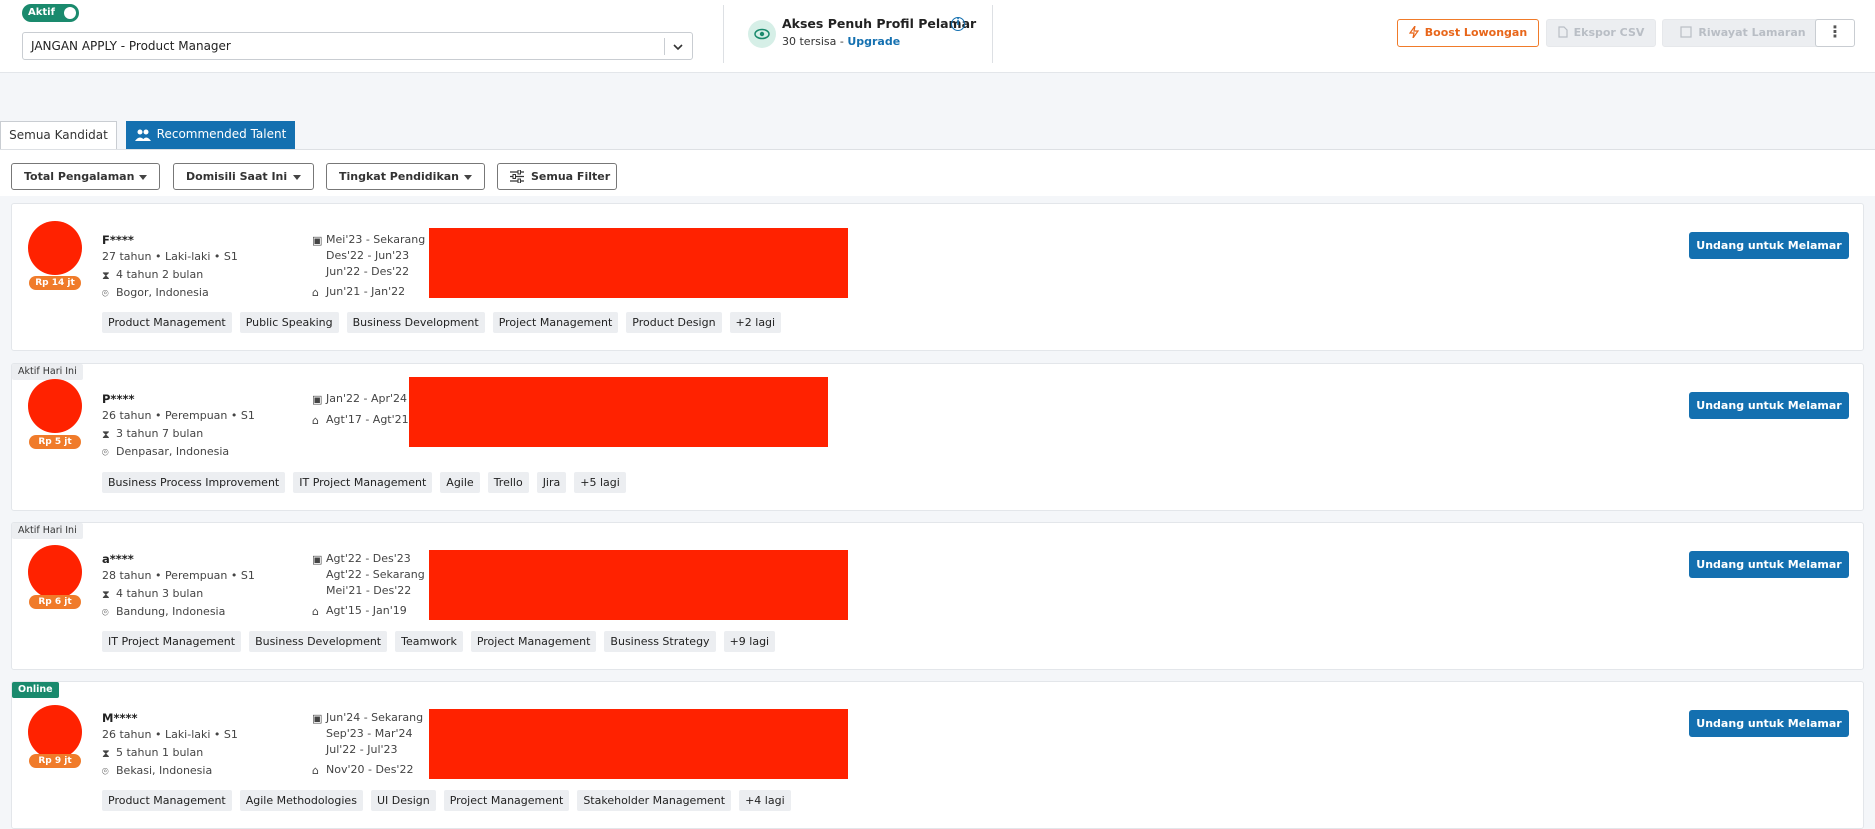 The width and height of the screenshot is (1875, 829). What do you see at coordinates (460, 482) in the screenshot?
I see `skill-chip: Agile` at bounding box center [460, 482].